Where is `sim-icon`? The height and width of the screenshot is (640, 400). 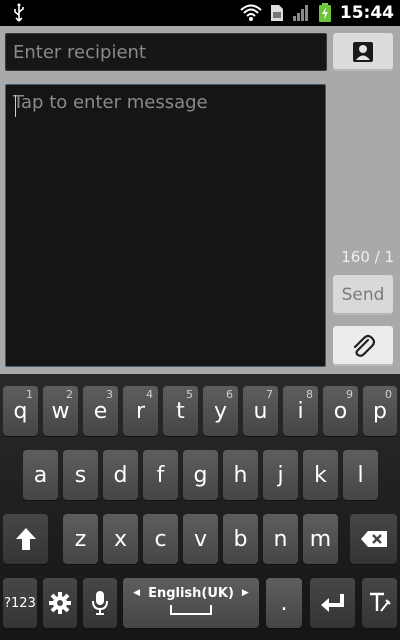 sim-icon is located at coordinates (276, 13).